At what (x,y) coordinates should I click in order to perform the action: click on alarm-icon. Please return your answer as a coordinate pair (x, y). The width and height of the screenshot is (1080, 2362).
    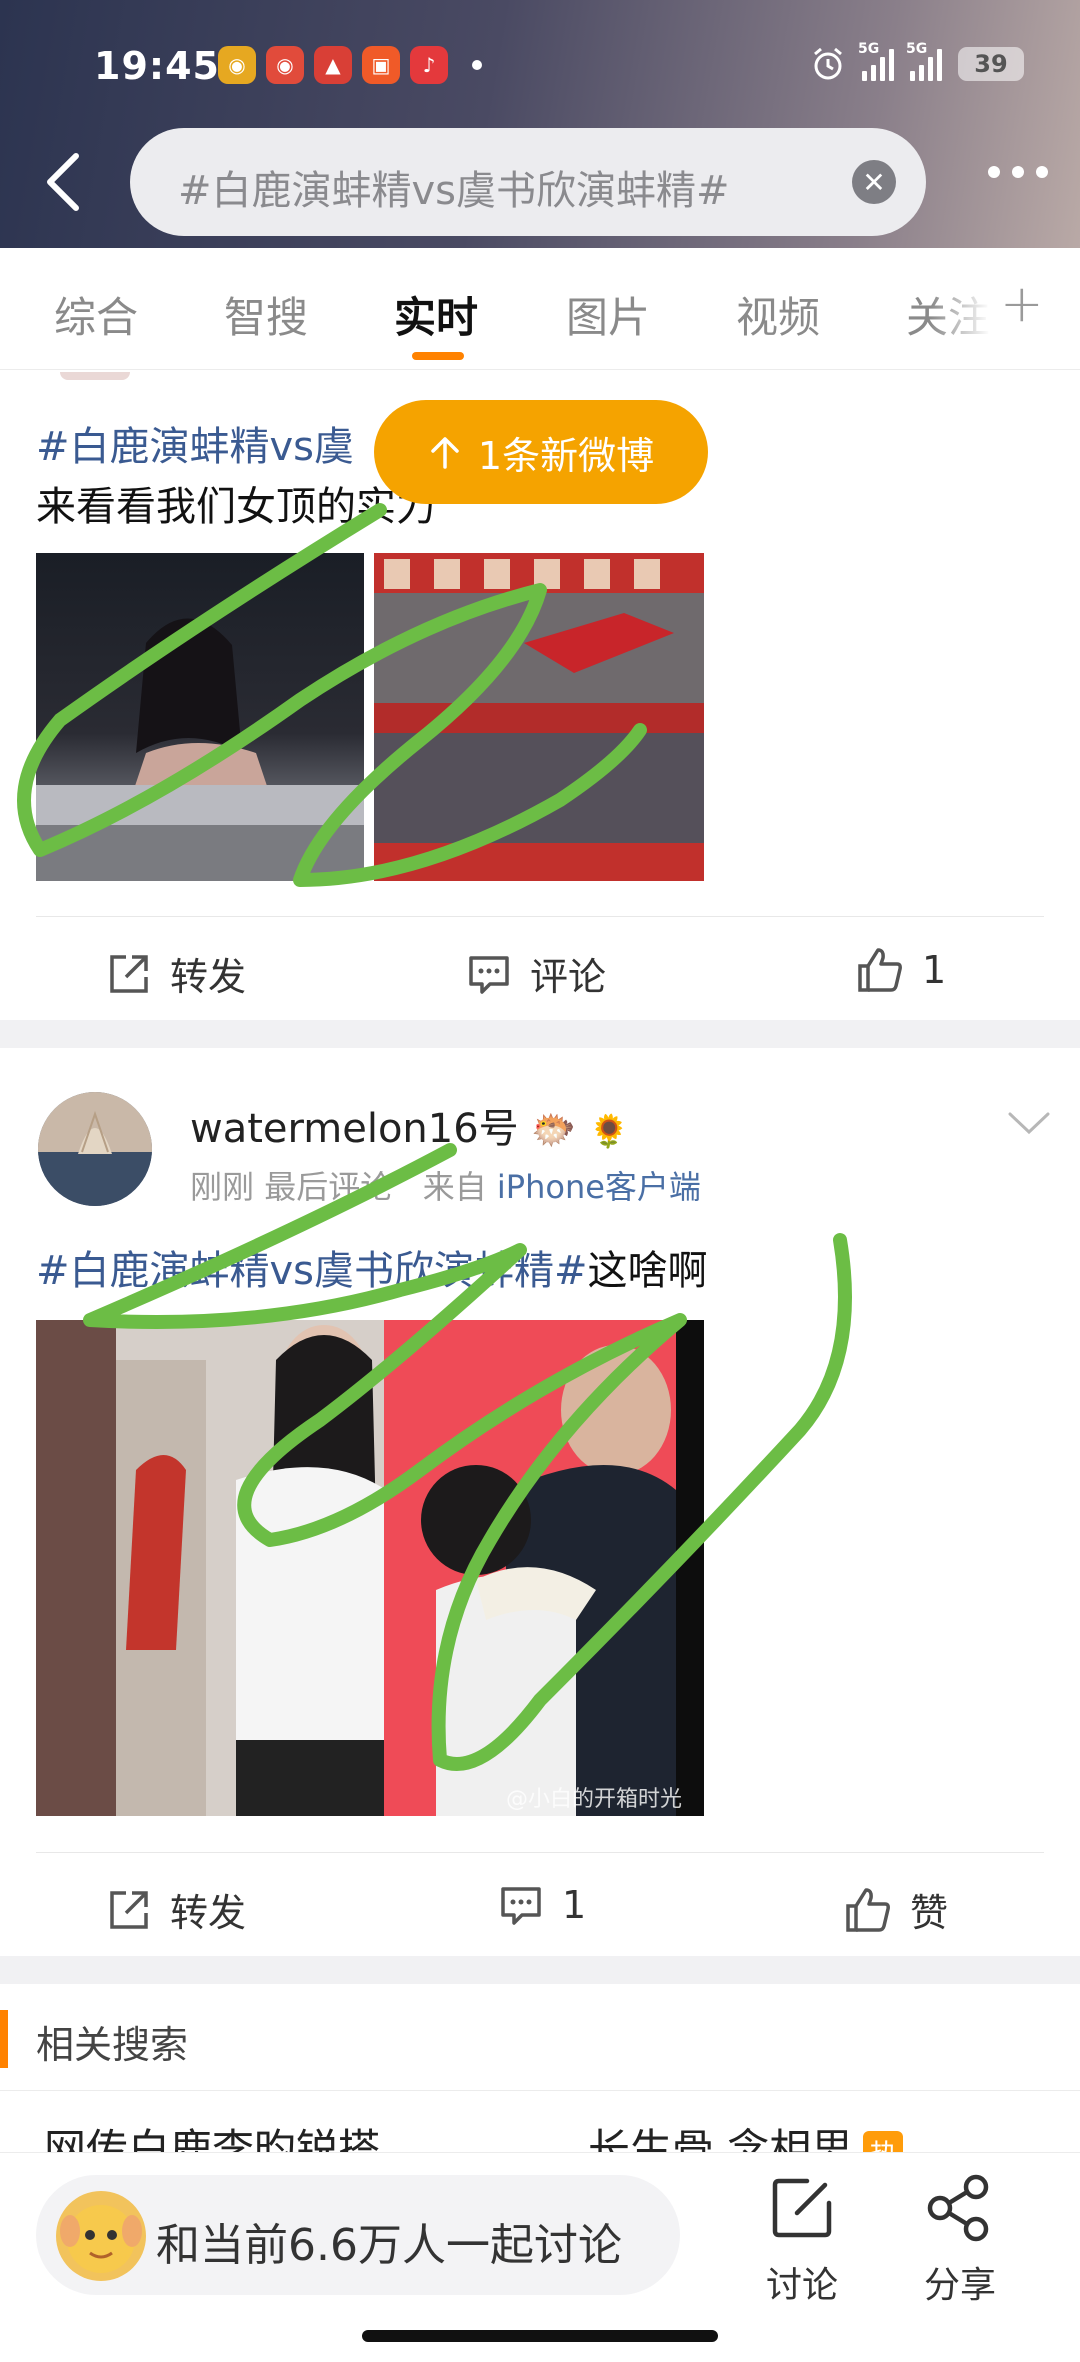
    Looking at the image, I should click on (828, 63).